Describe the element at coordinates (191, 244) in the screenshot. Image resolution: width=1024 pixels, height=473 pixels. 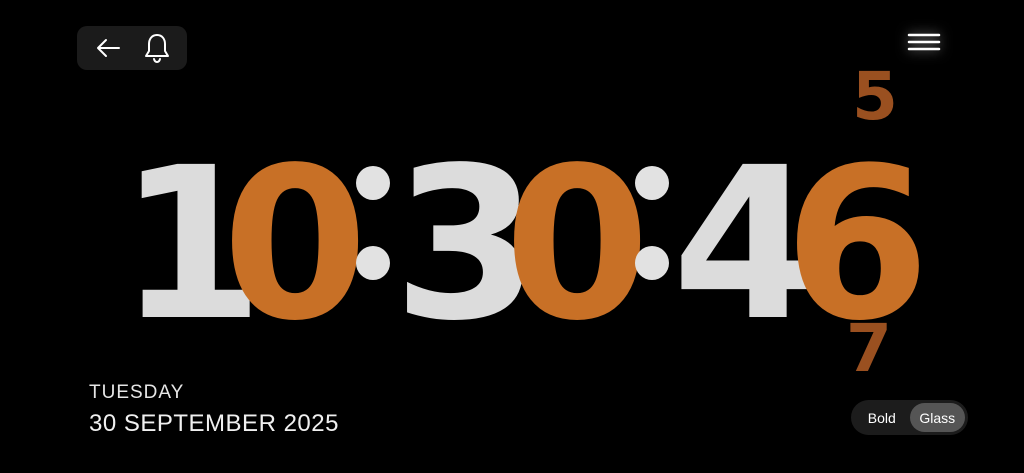
I see `hour-tens-digit: 1` at that location.